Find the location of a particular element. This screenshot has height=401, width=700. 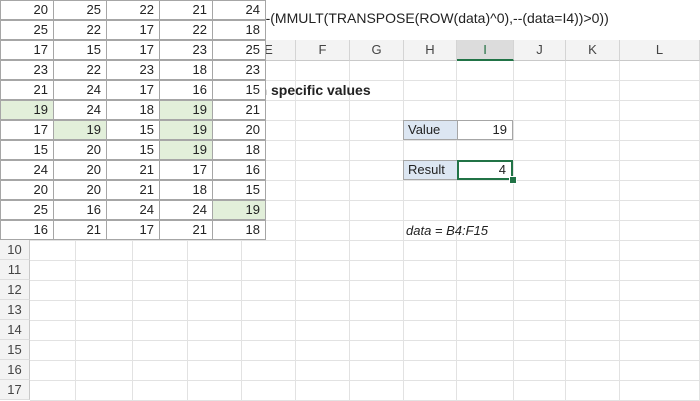

column-header-J: J is located at coordinates (540, 50).